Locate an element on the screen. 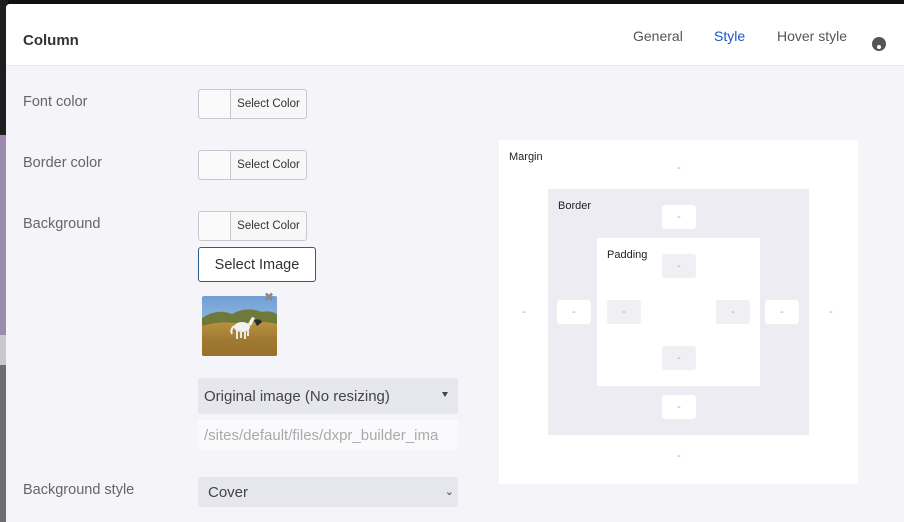 This screenshot has height=522, width=904. background-style-select: Cover ⌄ is located at coordinates (328, 492).